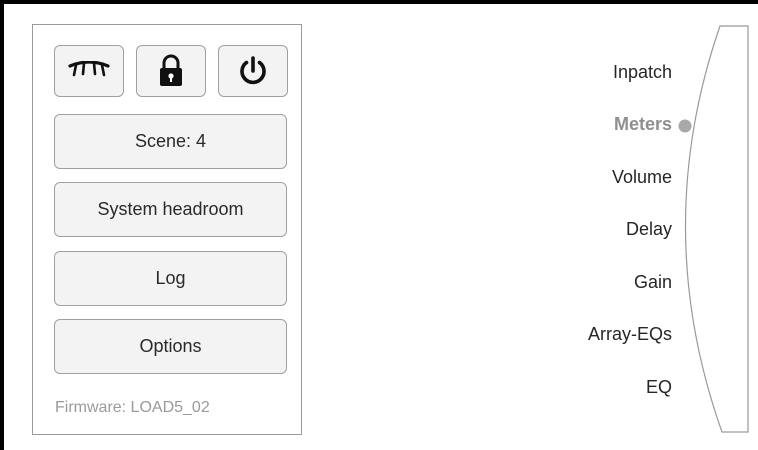 The height and width of the screenshot is (450, 758). I want to click on menu-item-array-eqs: Array-EQs, so click(630, 334).